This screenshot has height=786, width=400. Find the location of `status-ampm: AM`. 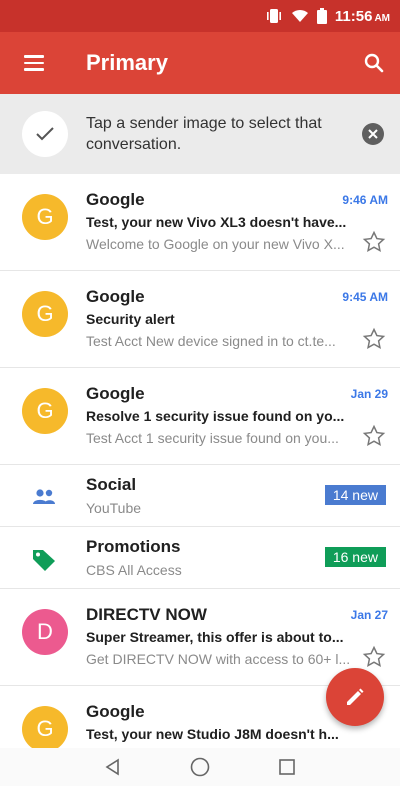

status-ampm: AM is located at coordinates (382, 18).